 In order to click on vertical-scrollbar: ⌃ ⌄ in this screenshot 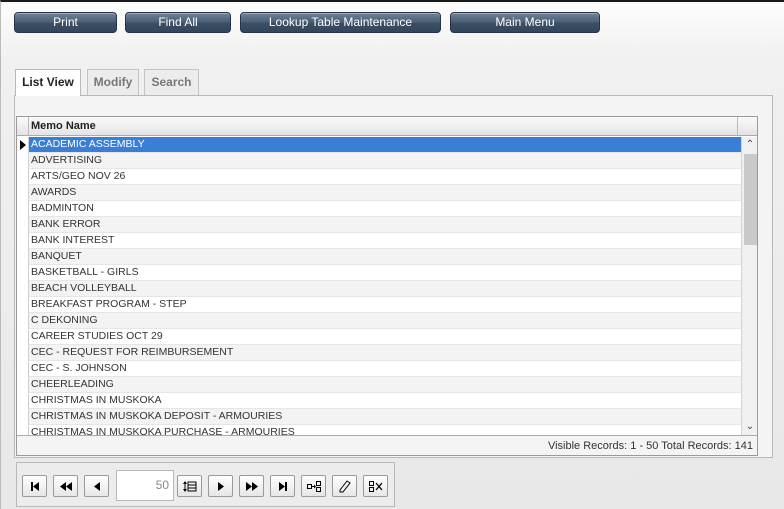, I will do `click(749, 286)`.